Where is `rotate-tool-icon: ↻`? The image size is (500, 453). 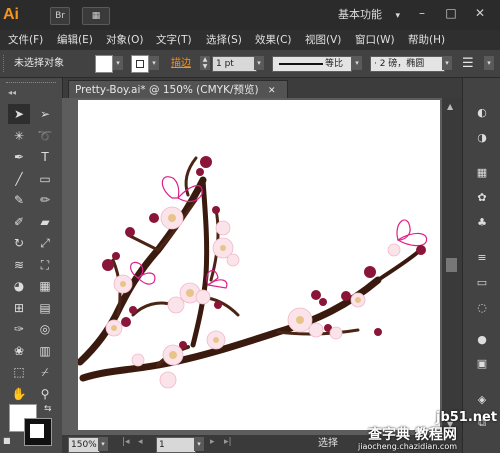
rotate-tool-icon: ↻ is located at coordinates (19, 243).